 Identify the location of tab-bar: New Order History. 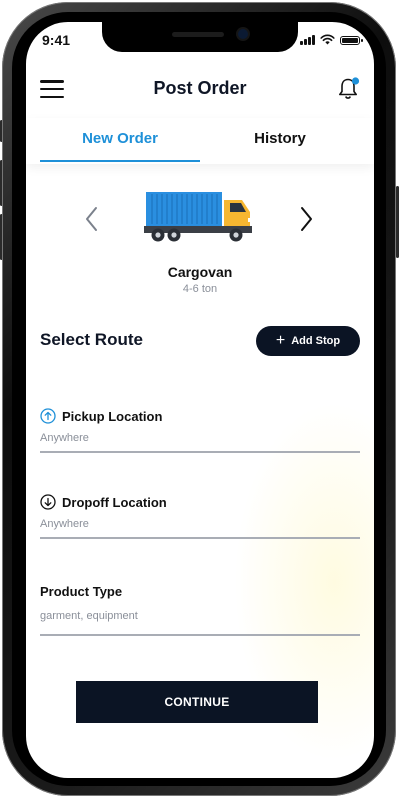
(200, 141).